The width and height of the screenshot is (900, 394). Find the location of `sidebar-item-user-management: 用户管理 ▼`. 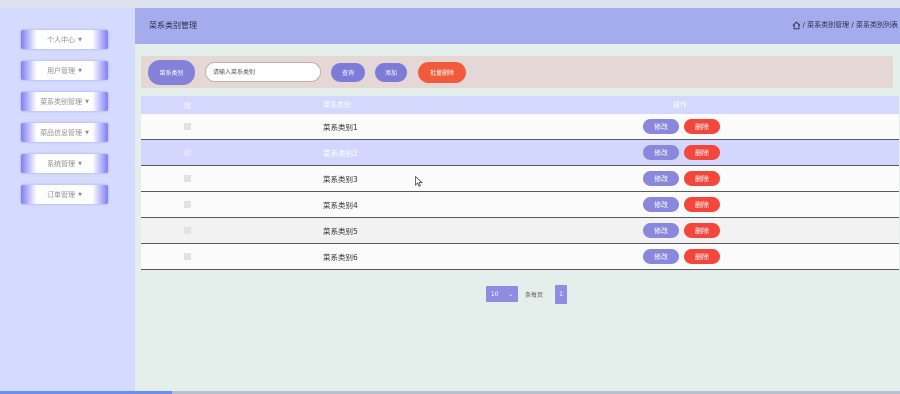

sidebar-item-user-management: 用户管理 ▼ is located at coordinates (64, 70).